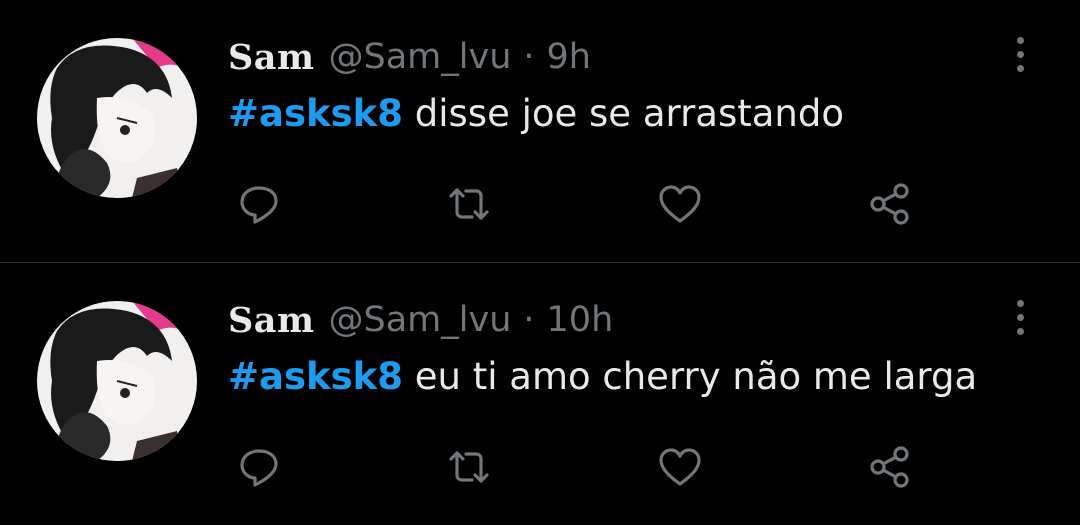 The image size is (1080, 525). I want to click on tweet-body: eu ti amo cherry não me larga, so click(690, 376).